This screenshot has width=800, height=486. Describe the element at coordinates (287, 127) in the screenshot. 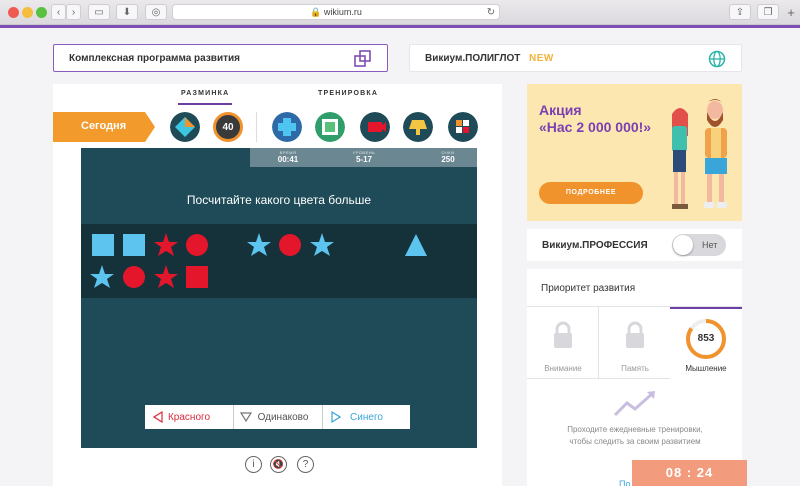

I see `plus-game-icon` at that location.